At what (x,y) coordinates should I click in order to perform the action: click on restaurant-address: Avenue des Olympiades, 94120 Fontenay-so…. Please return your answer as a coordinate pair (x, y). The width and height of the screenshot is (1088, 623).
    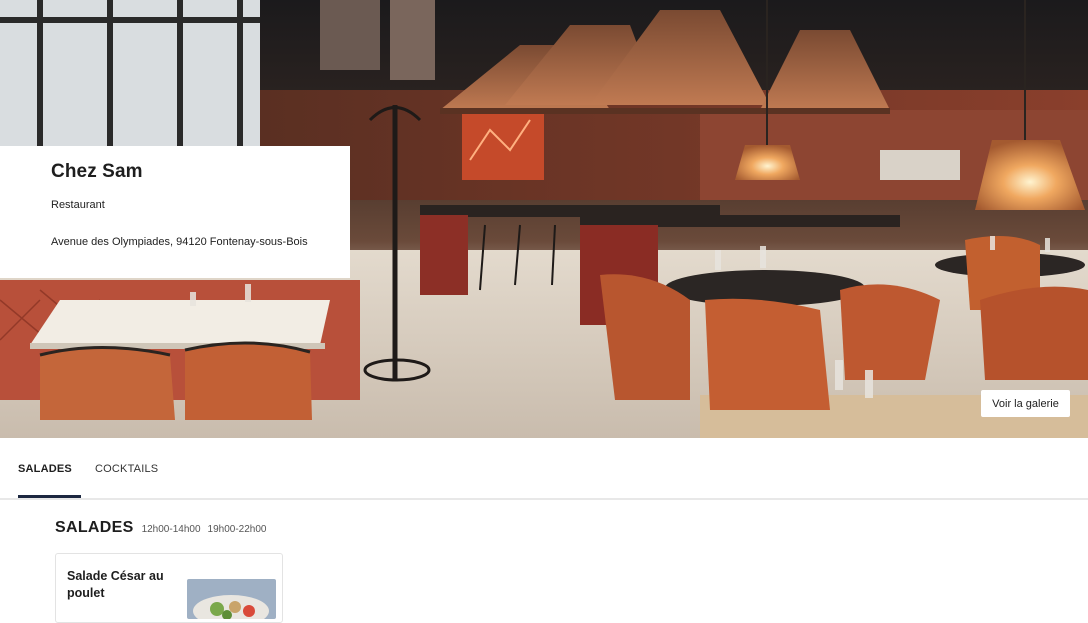
    Looking at the image, I should click on (179, 242).